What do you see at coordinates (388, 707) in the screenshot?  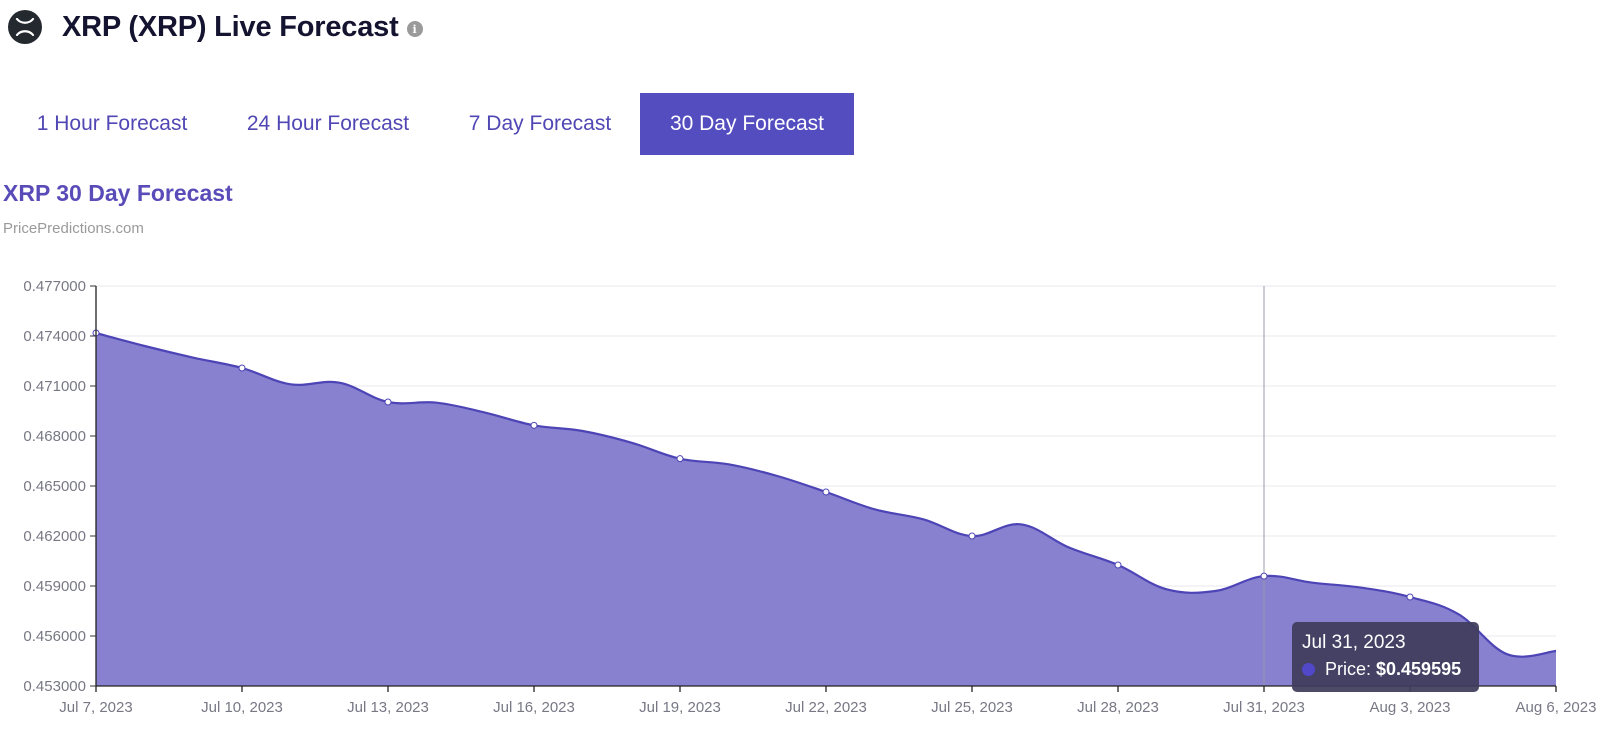 I see `x-tick-label: Jul 13, 2023` at bounding box center [388, 707].